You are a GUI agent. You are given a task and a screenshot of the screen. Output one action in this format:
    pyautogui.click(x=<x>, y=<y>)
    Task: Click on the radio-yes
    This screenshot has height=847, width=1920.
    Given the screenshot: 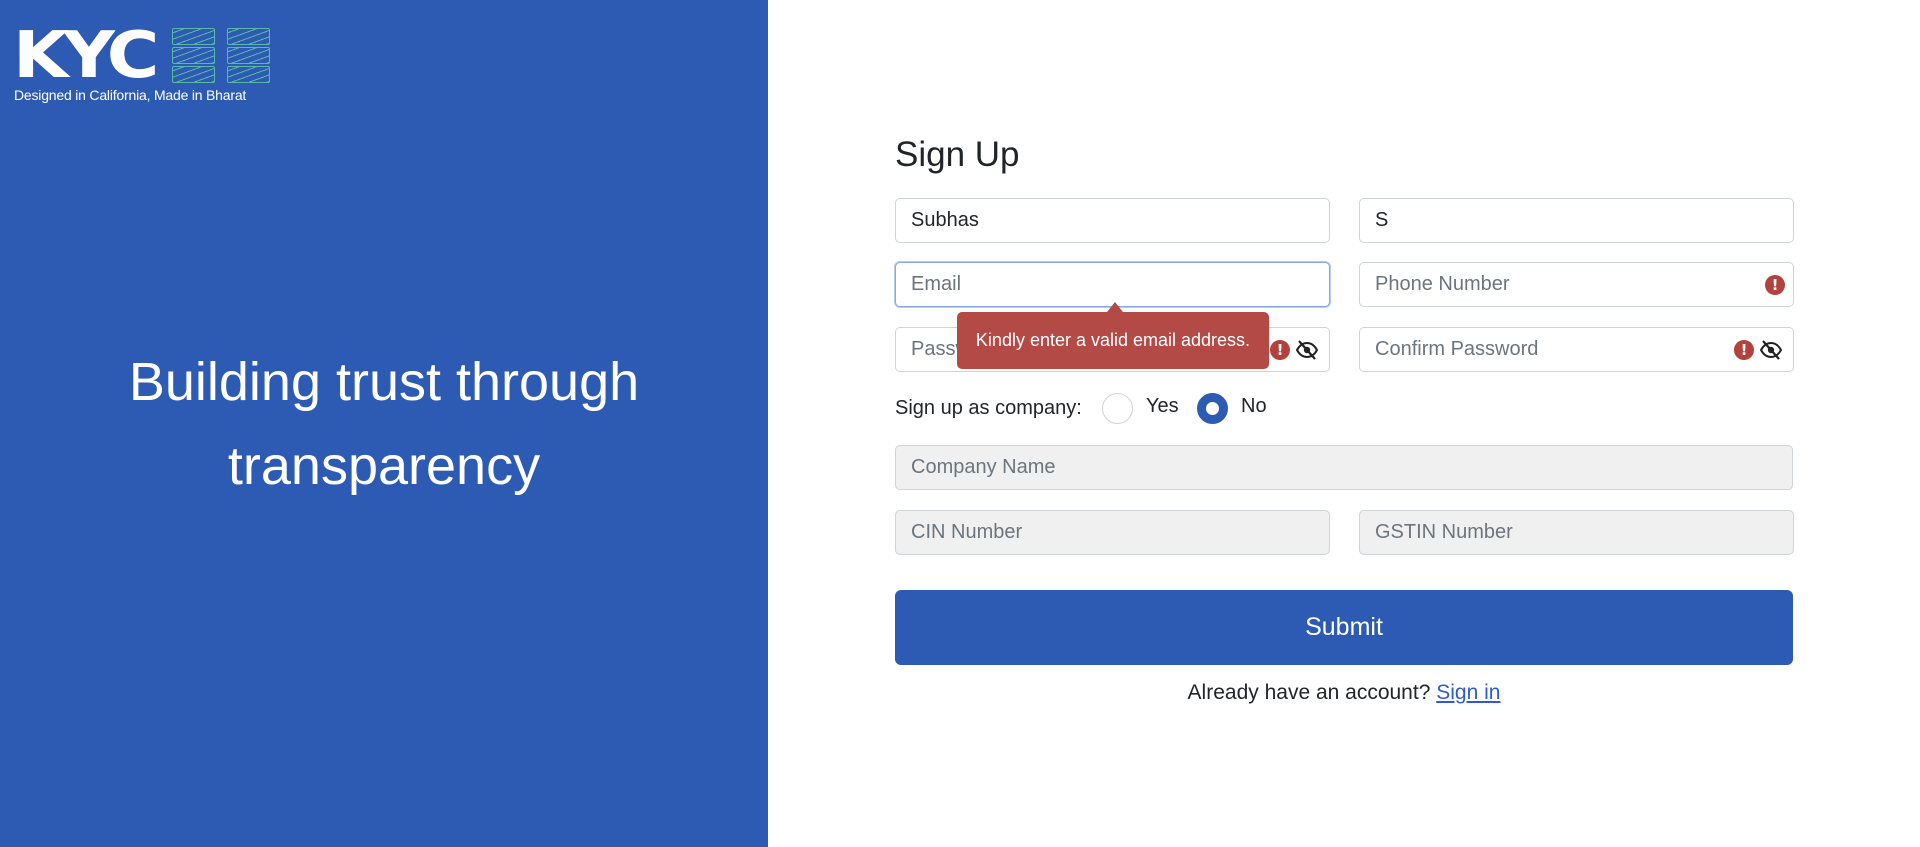 What is the action you would take?
    pyautogui.click(x=1117, y=408)
    